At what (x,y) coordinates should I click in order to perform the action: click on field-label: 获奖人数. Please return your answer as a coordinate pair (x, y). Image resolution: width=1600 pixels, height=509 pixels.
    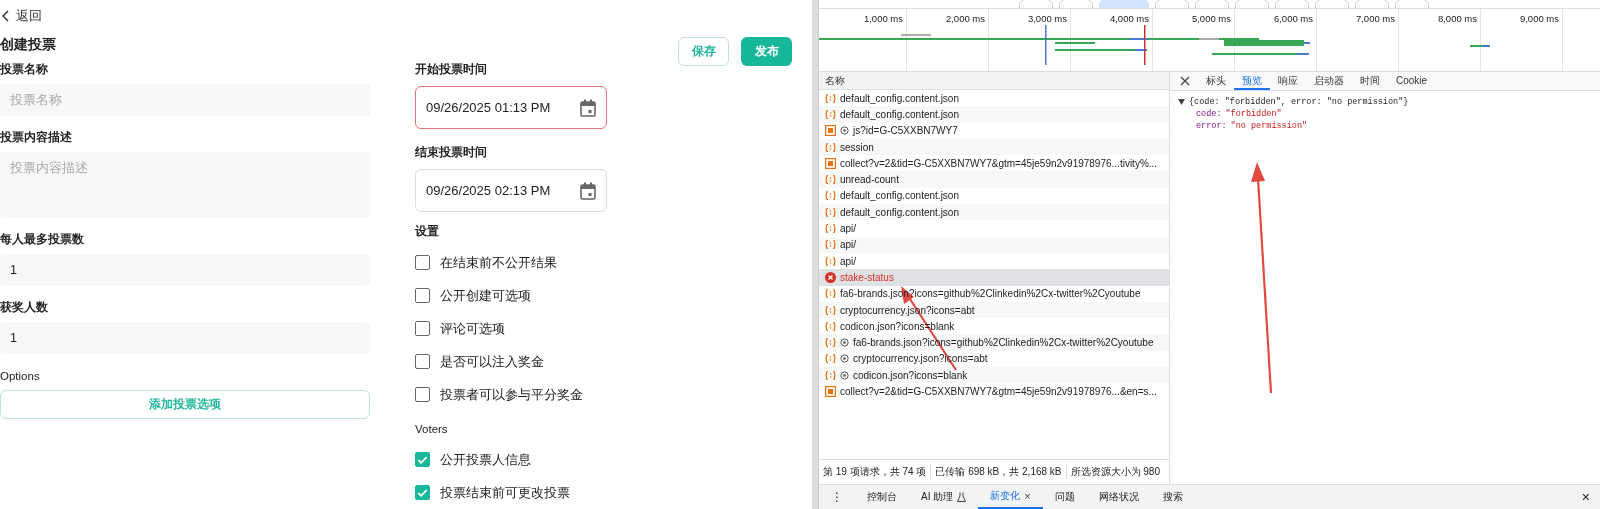
    Looking at the image, I should click on (24, 307).